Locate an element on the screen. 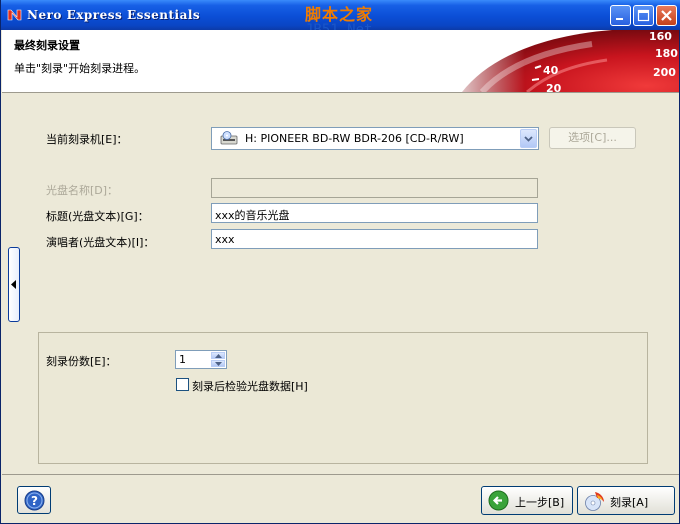 The image size is (680, 524). maximize-icon is located at coordinates (643, 15).